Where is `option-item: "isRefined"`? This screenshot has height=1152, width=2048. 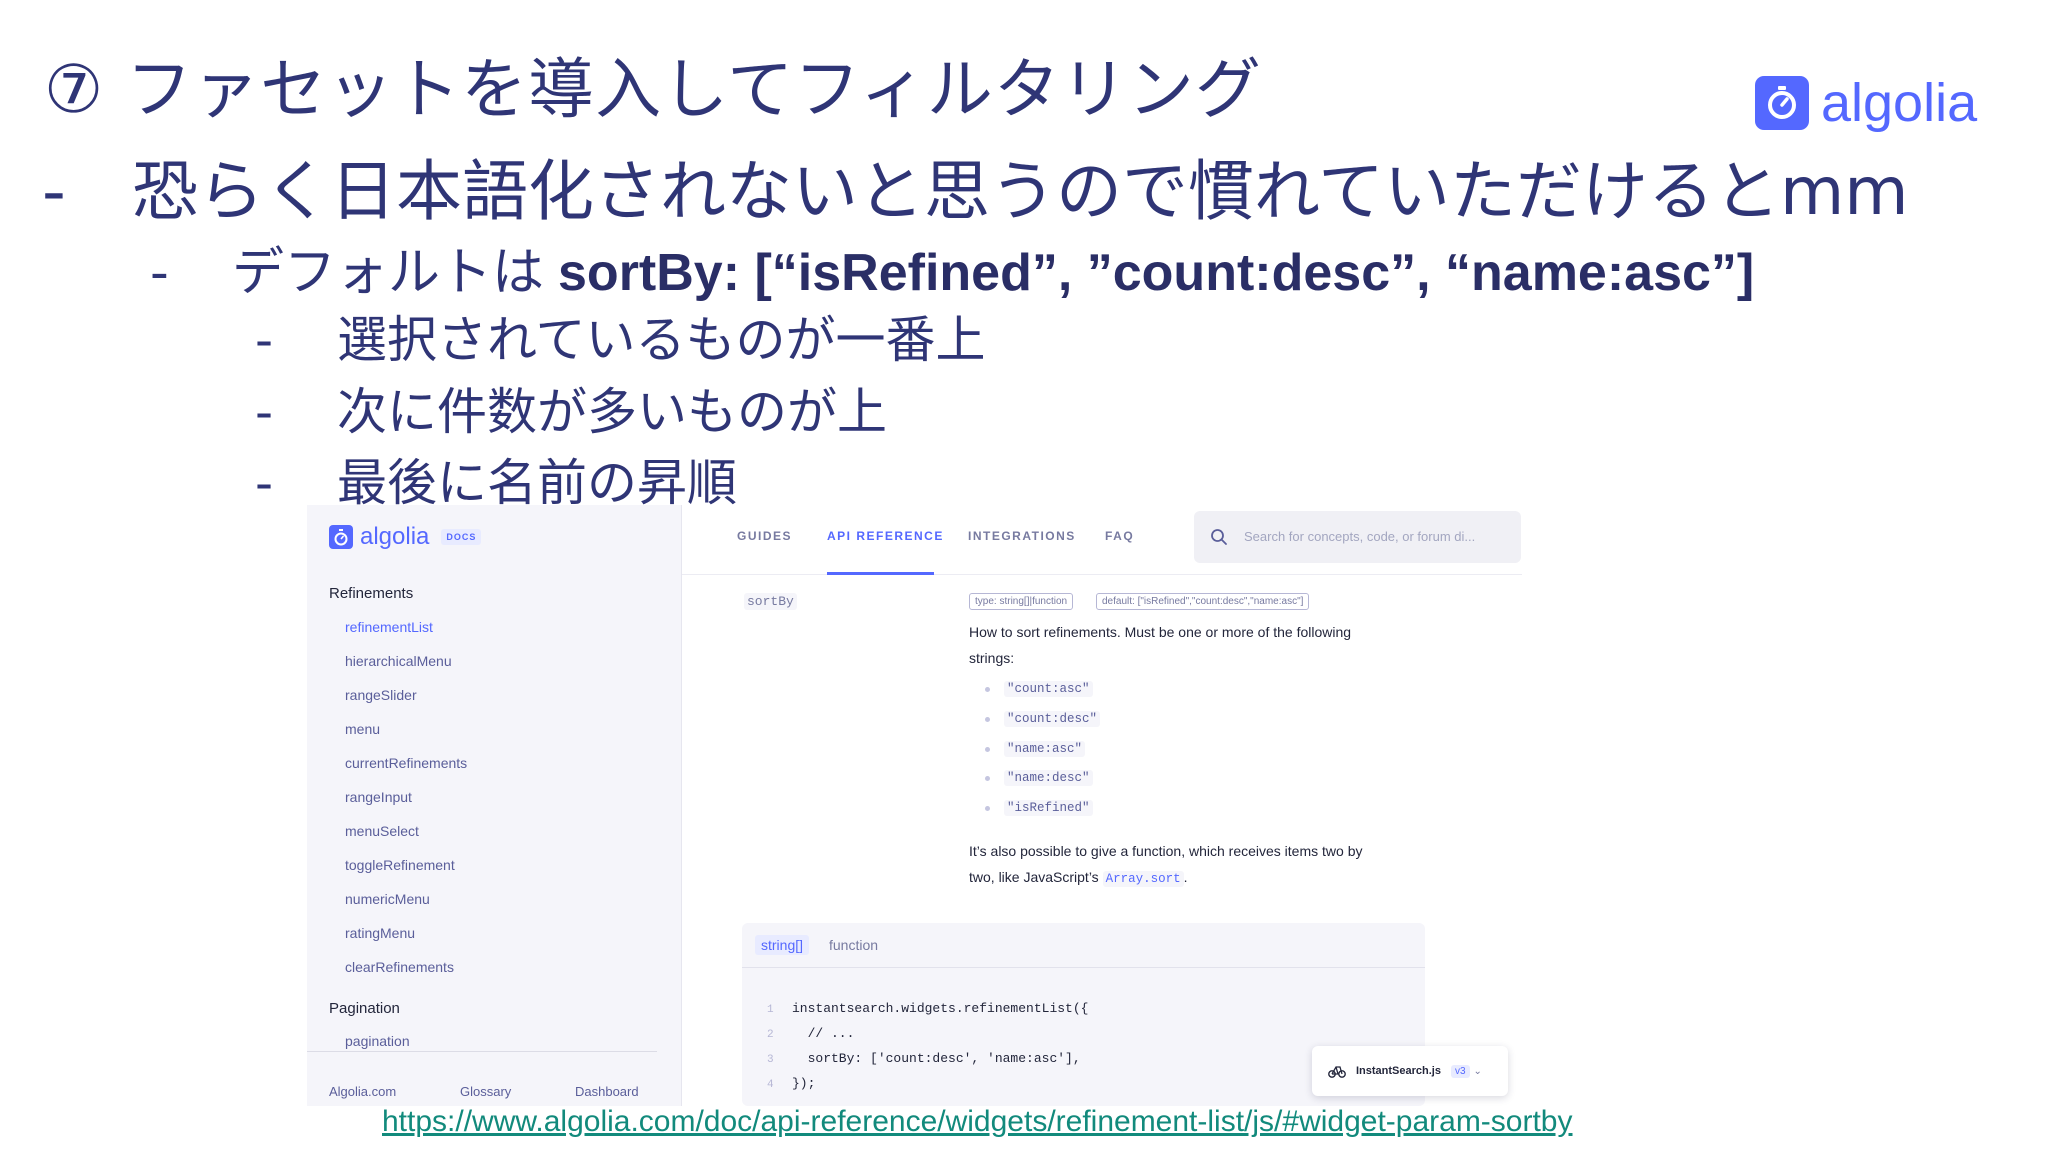
option-item: "isRefined" is located at coordinates (1039, 808).